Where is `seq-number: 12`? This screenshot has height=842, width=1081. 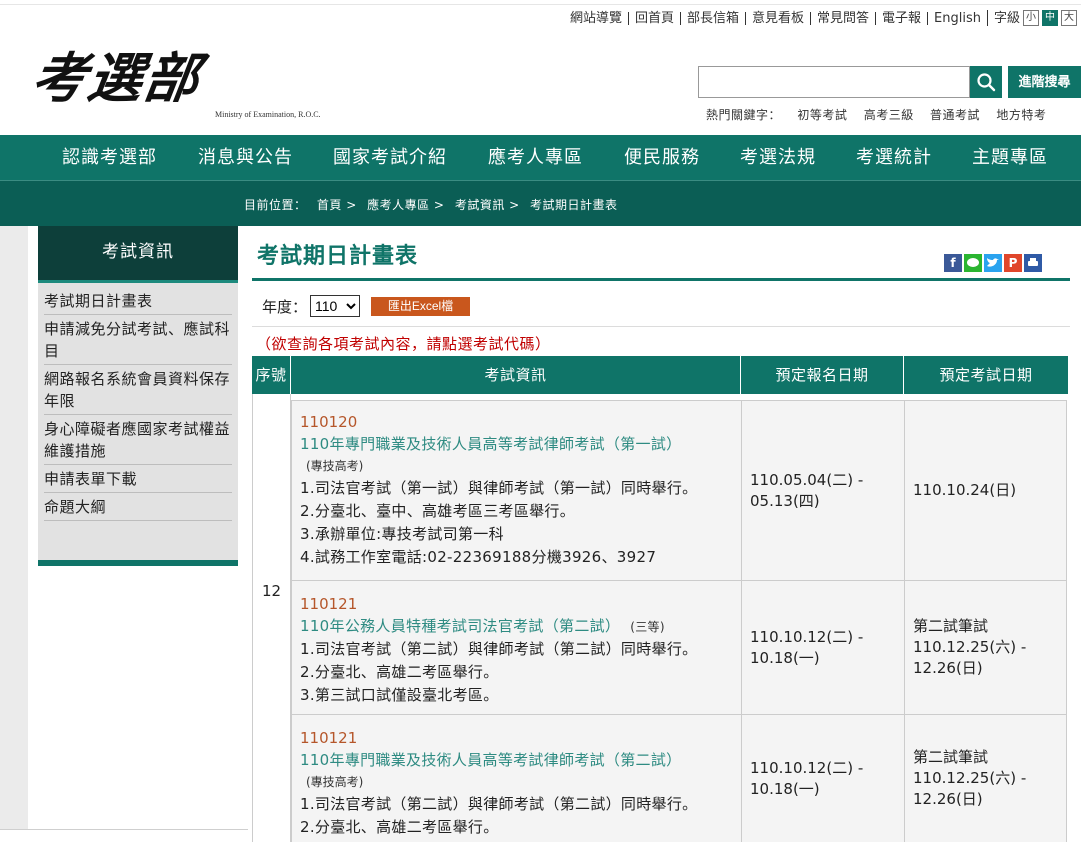
seq-number: 12 is located at coordinates (272, 591).